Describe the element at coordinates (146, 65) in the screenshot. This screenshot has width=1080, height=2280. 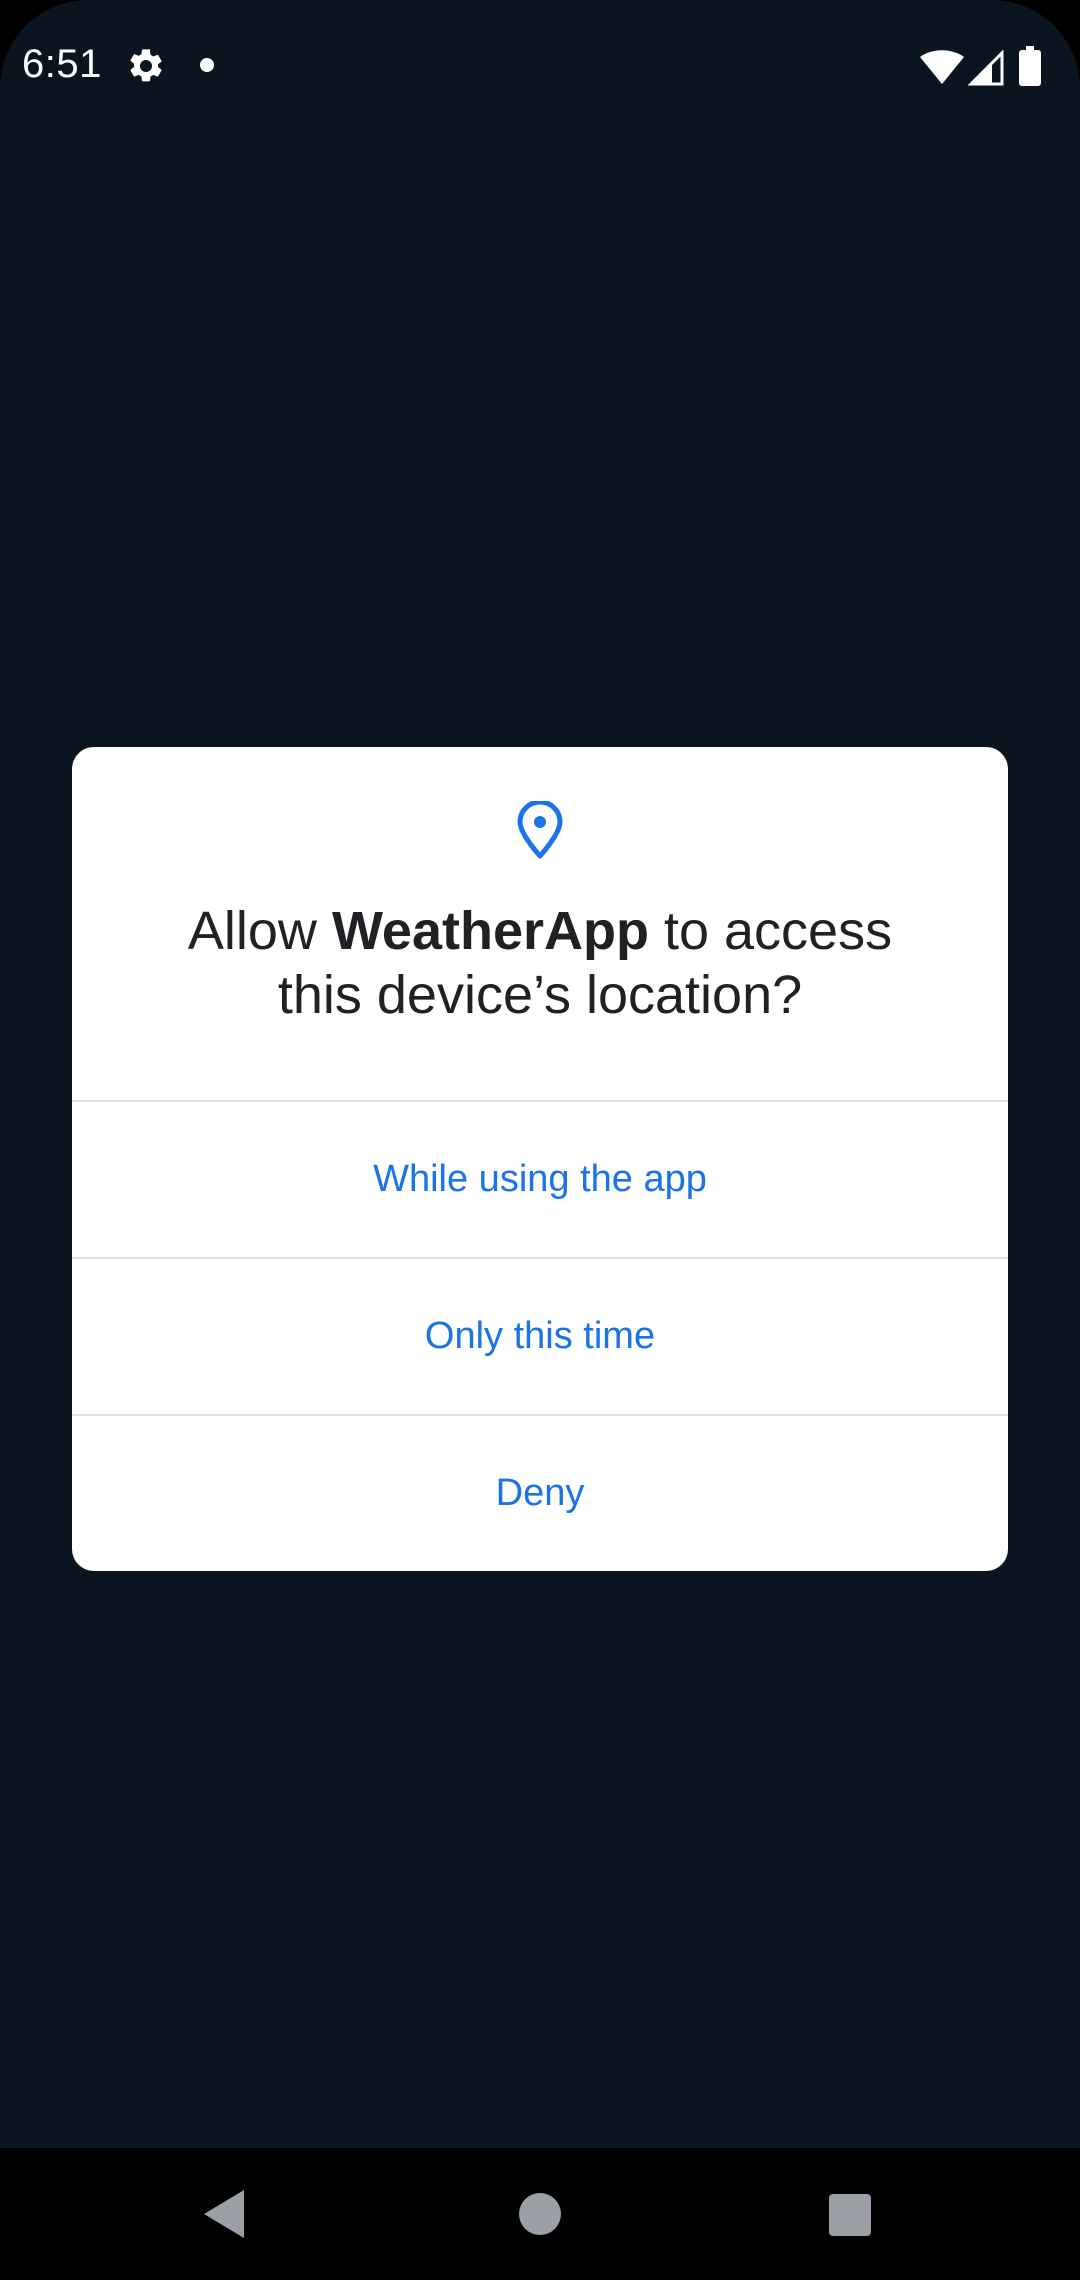
I see `gear-icon` at that location.